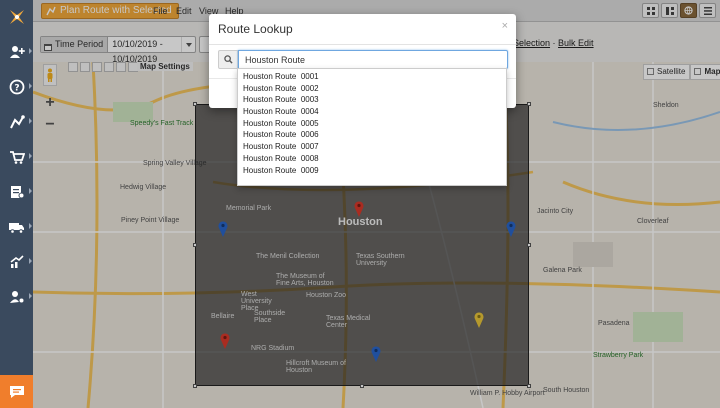 This screenshot has width=720, height=408. Describe the element at coordinates (228, 59) in the screenshot. I see `search-icon` at that location.